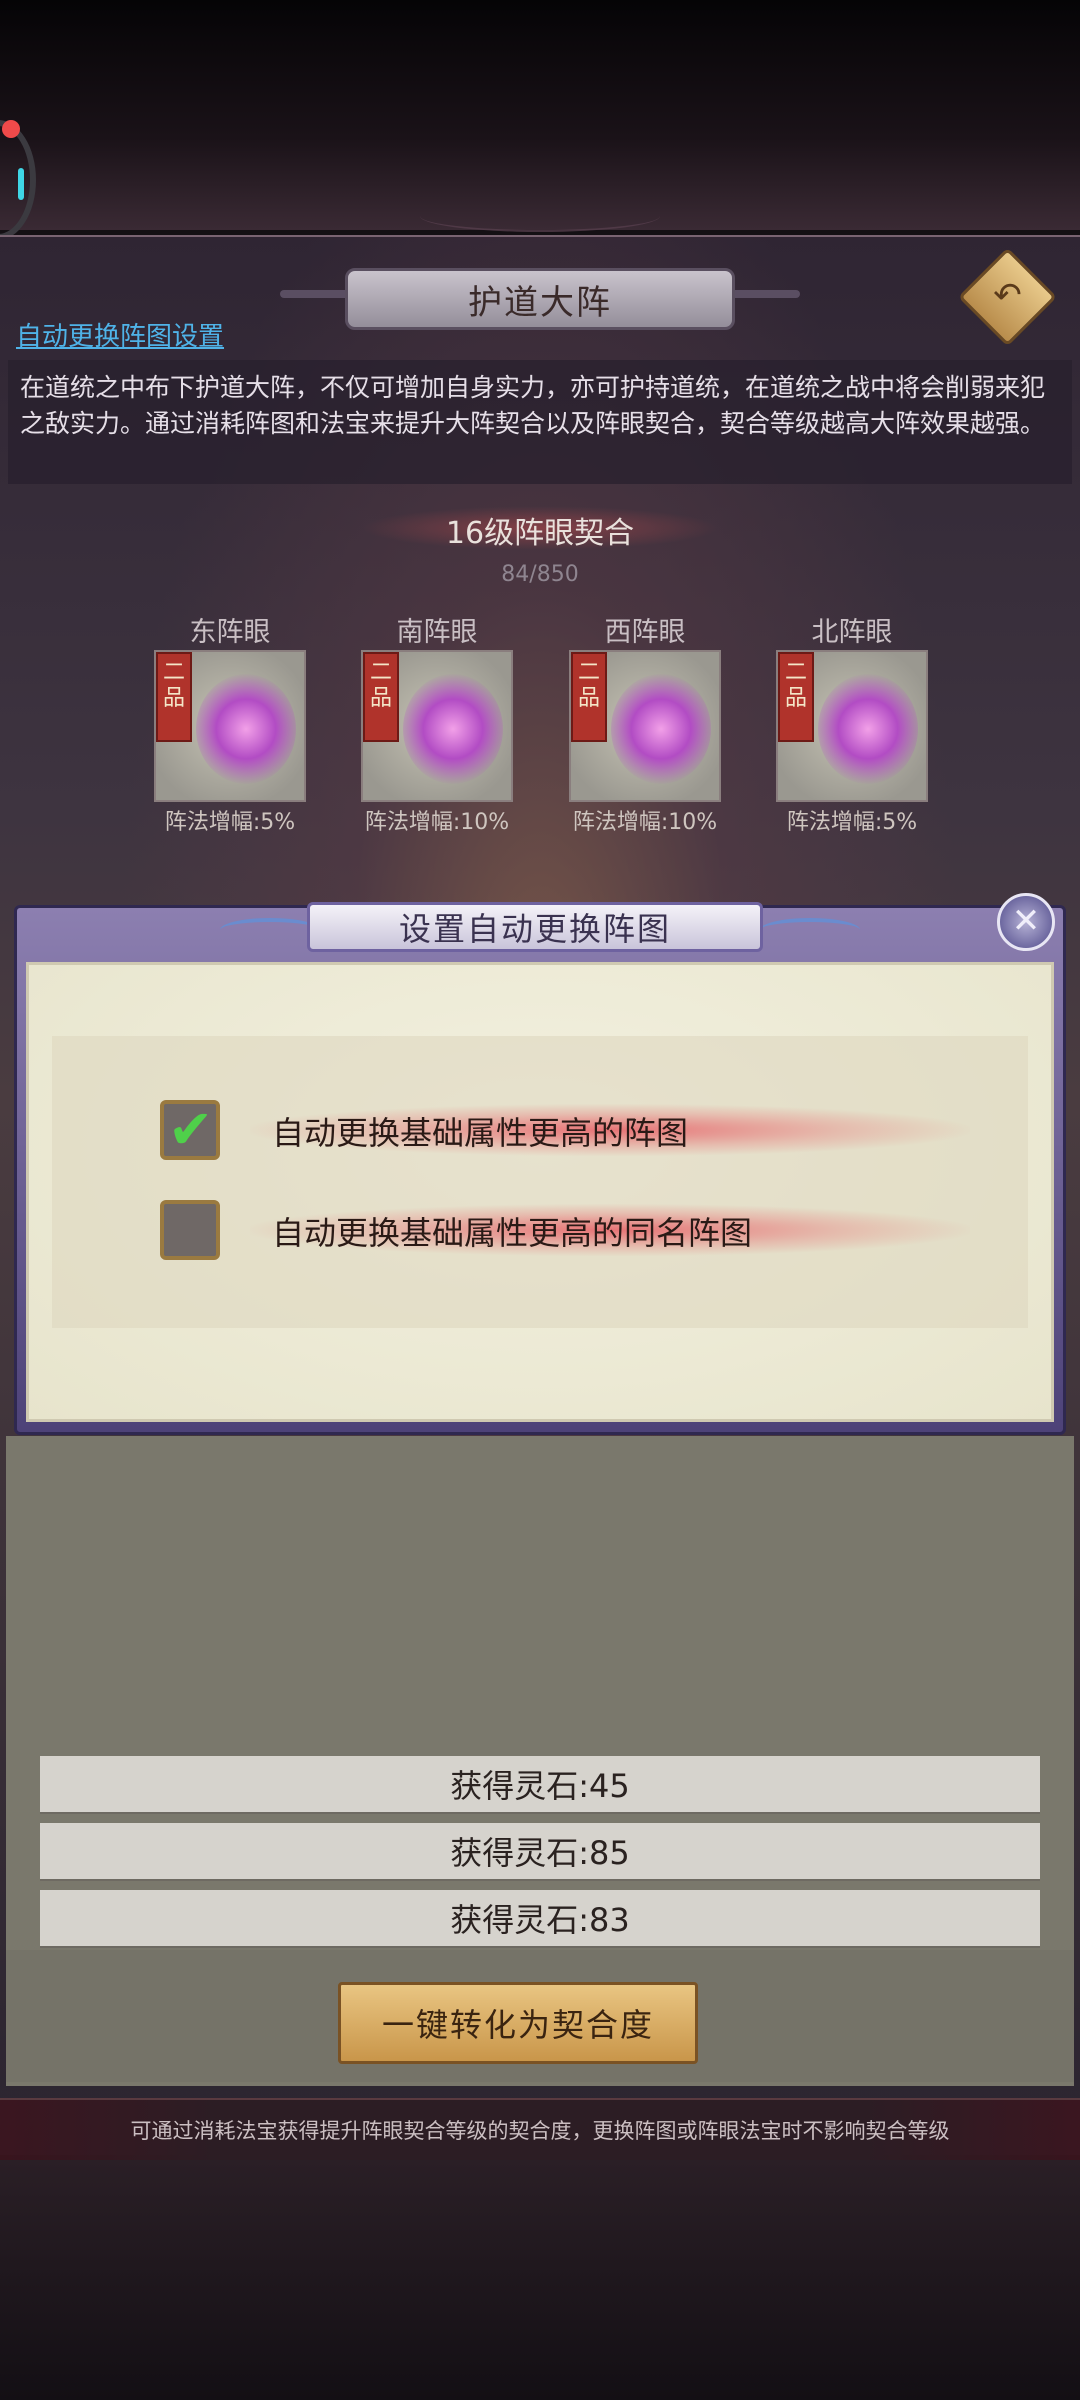 The height and width of the screenshot is (2400, 1080). What do you see at coordinates (512, 1233) in the screenshot?
I see `option-label: 自动更换基础属性更高的同名阵图` at bounding box center [512, 1233].